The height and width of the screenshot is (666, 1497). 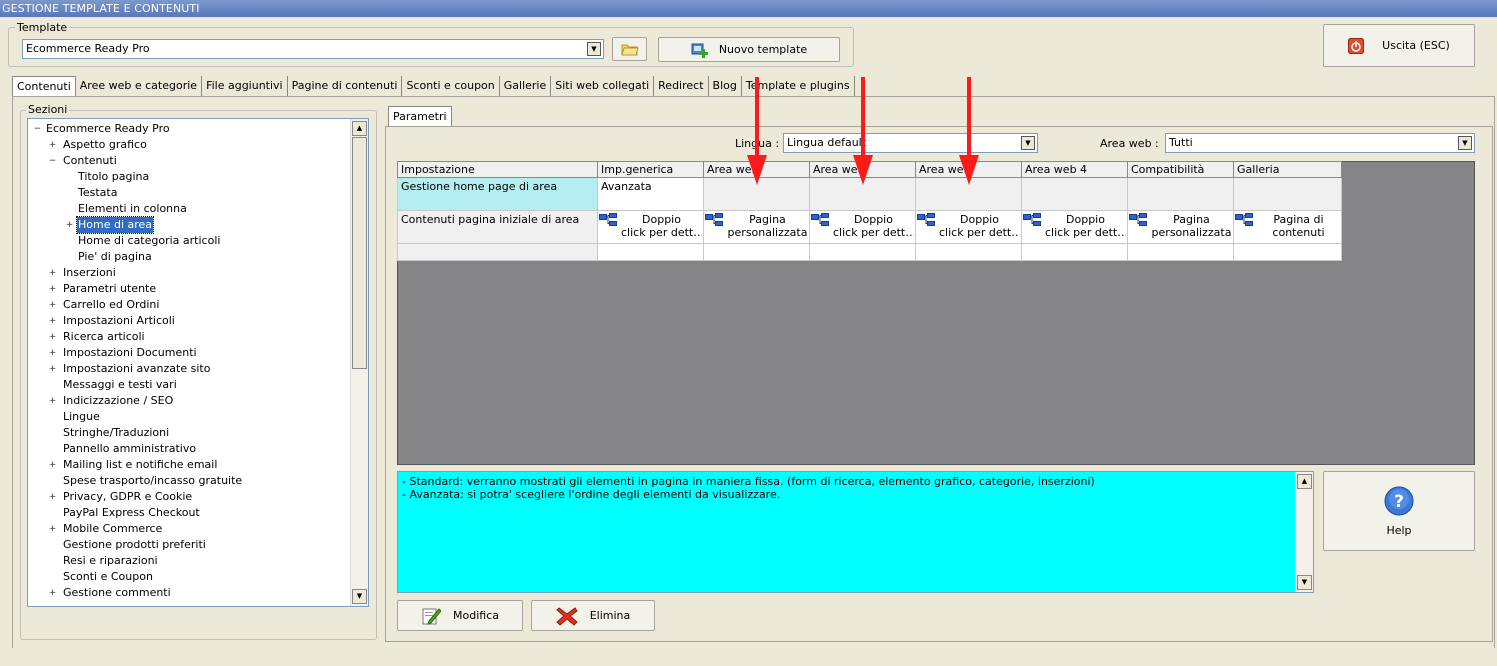 I want to click on tab-redirect: Redirect, so click(x=681, y=86).